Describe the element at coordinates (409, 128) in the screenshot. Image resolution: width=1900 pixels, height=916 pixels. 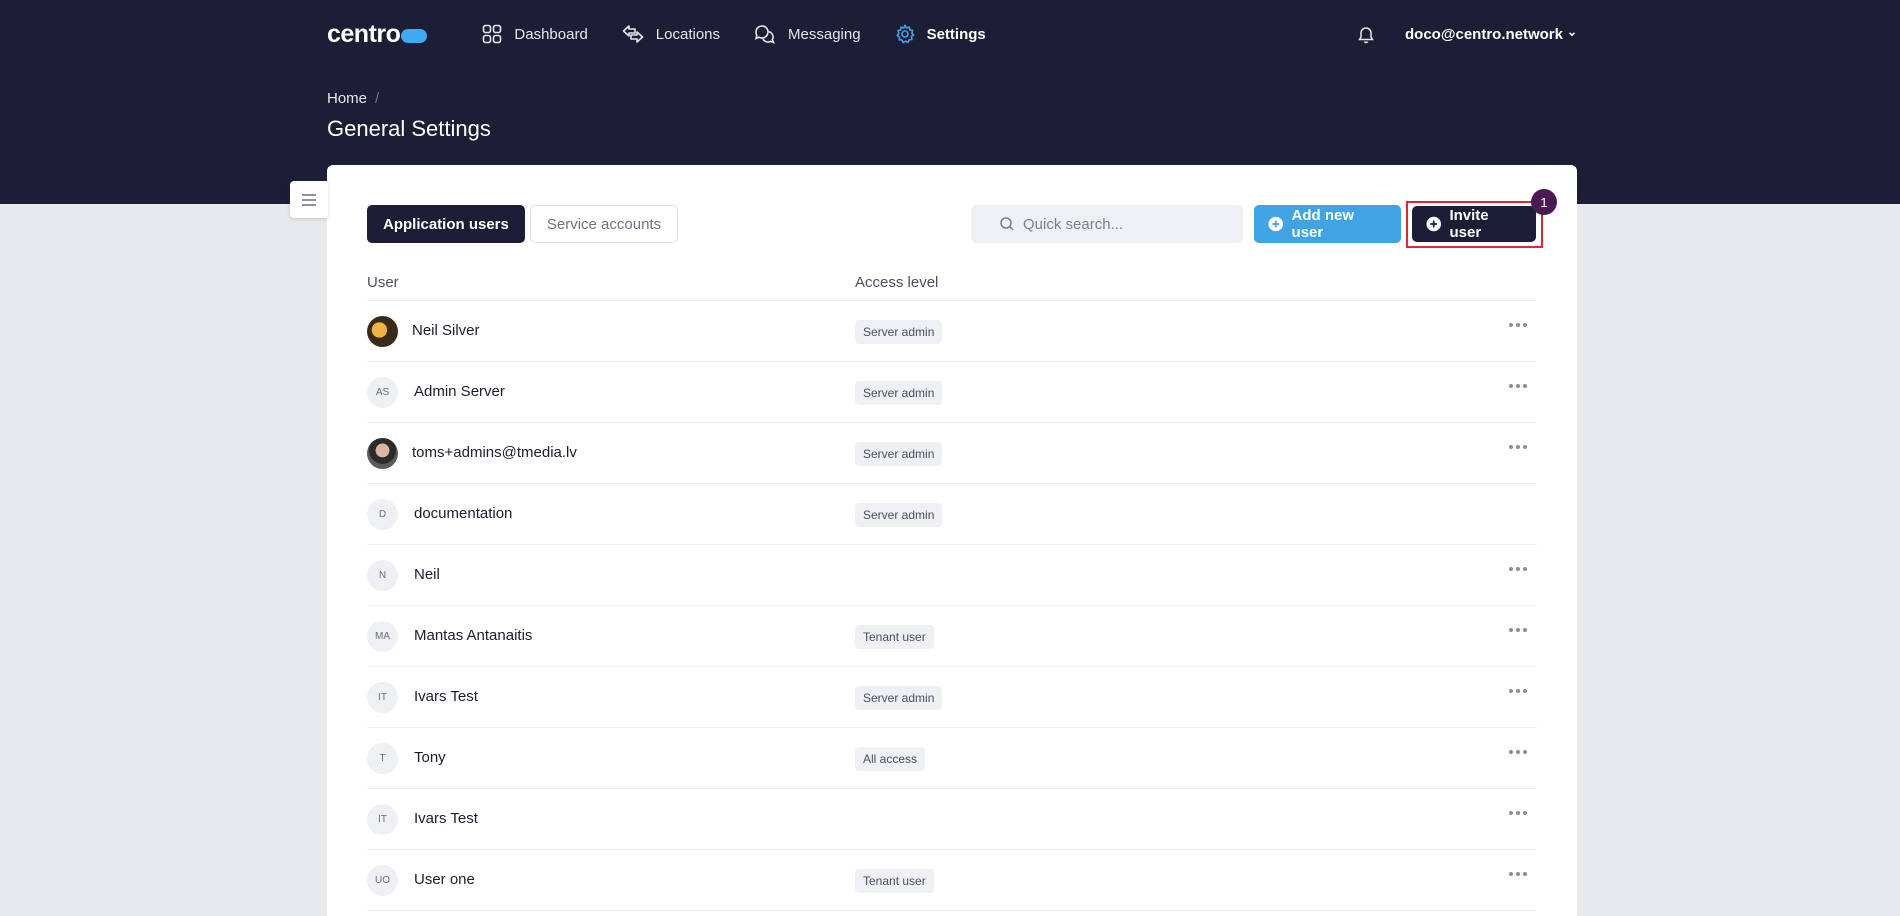
I see `page-title: General Settings` at that location.